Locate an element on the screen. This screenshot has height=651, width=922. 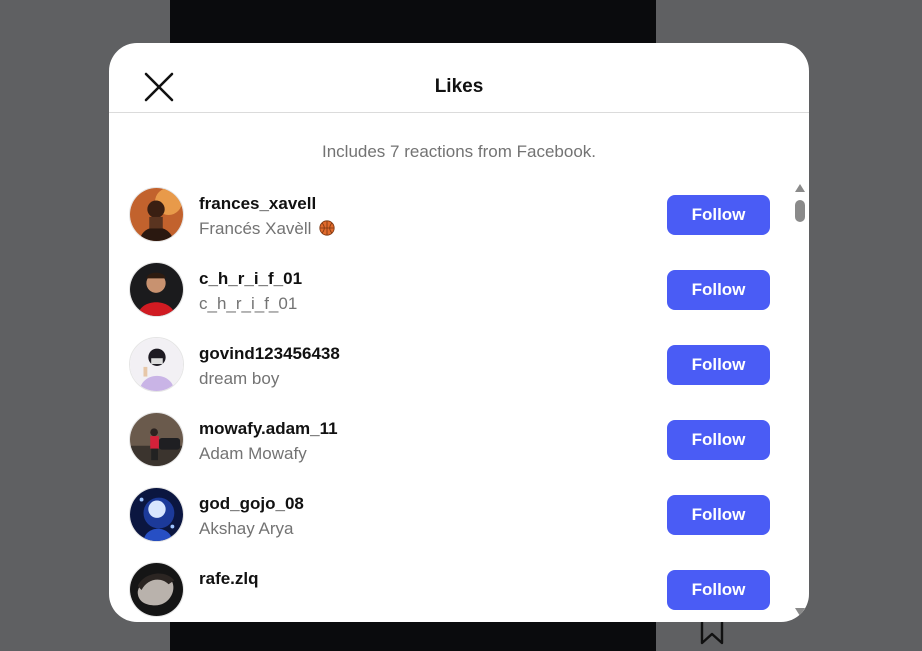
scroll-down-arrow-icon is located at coordinates (800, 612).